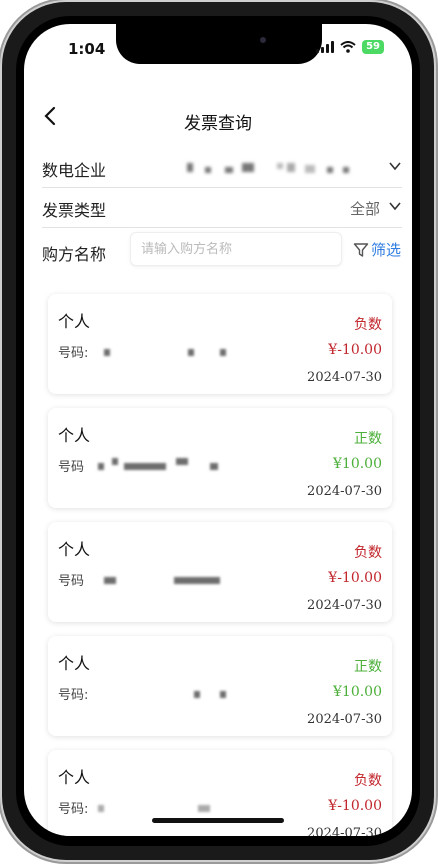  I want to click on notch, so click(219, 44).